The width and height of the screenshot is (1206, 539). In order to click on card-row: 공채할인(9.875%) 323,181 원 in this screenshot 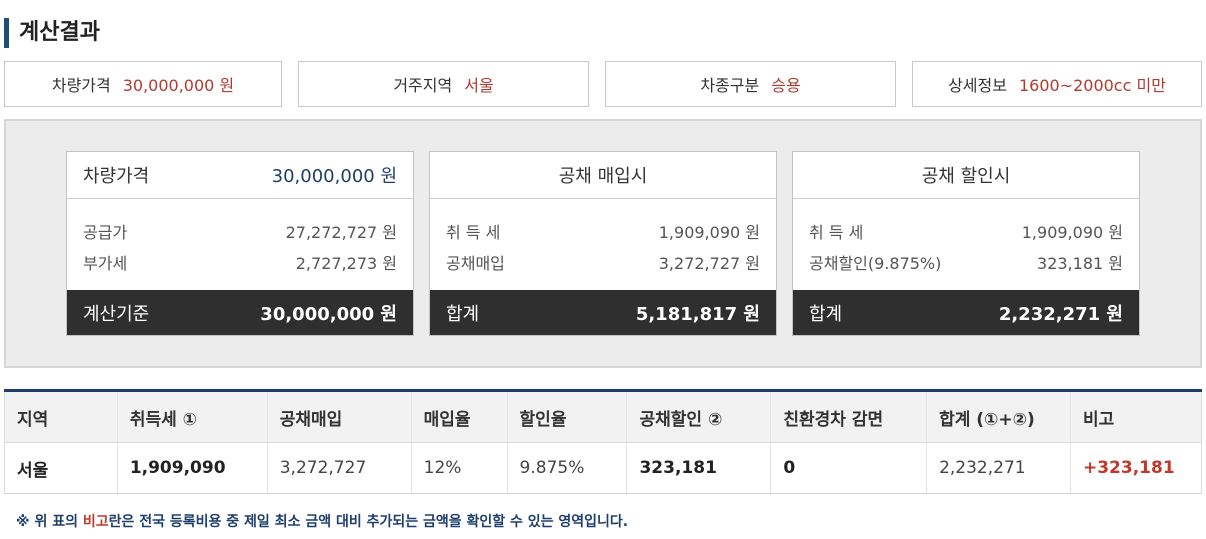, I will do `click(966, 263)`.